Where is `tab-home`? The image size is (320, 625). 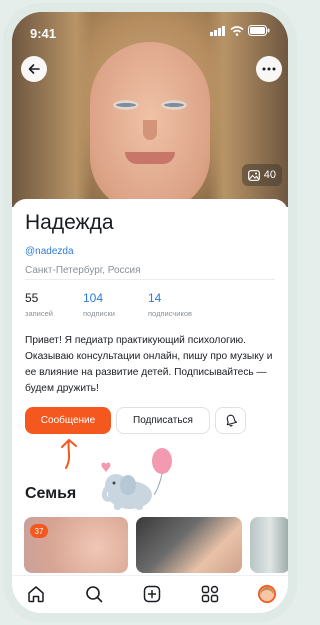 tab-home is located at coordinates (36, 594).